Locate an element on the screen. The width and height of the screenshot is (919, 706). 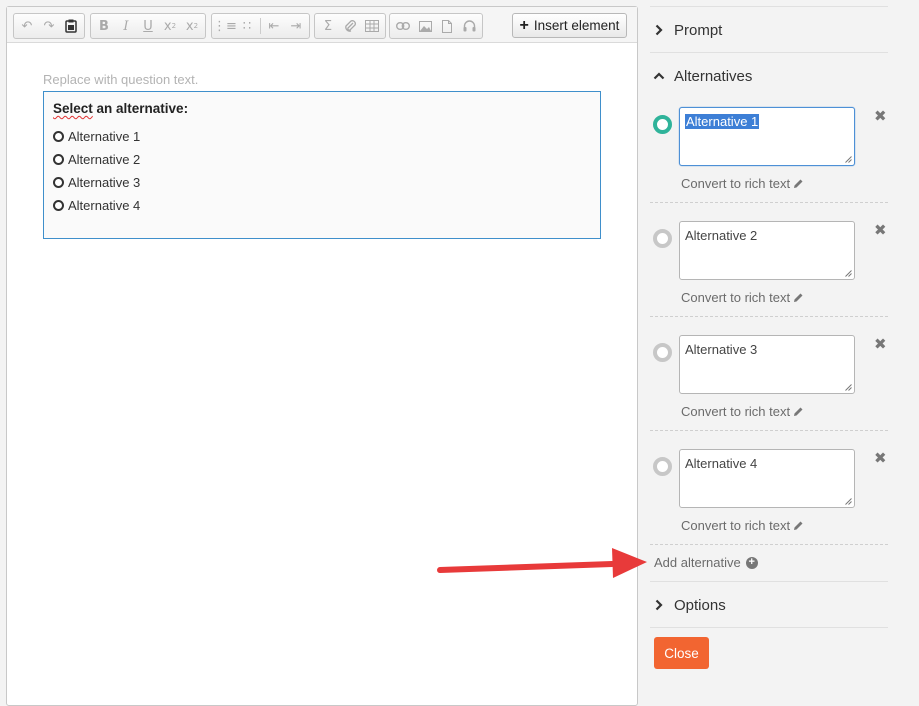
preview-alternative-label: Alternative 1 is located at coordinates (104, 136).